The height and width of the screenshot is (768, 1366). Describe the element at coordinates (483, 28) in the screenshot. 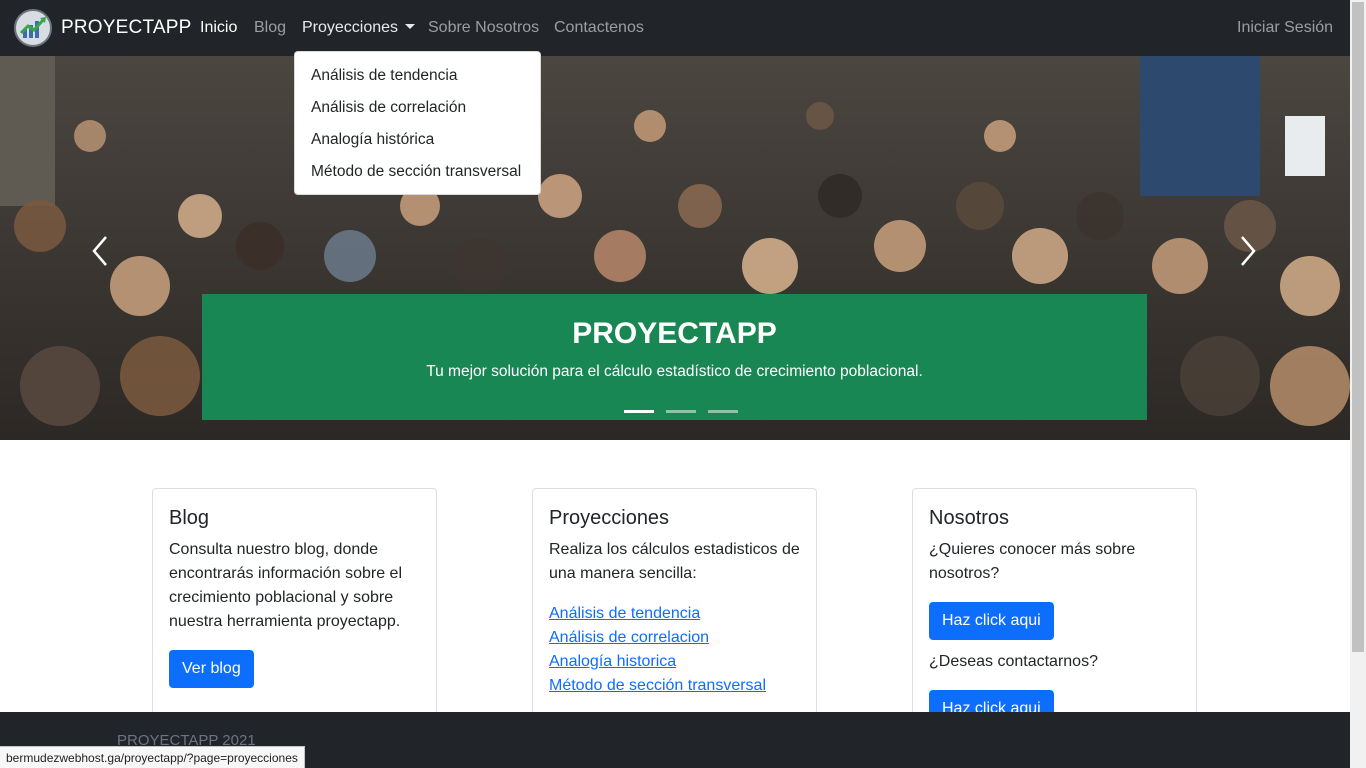

I see `nav-sobre-nosotros: Sobre Nosotros` at that location.